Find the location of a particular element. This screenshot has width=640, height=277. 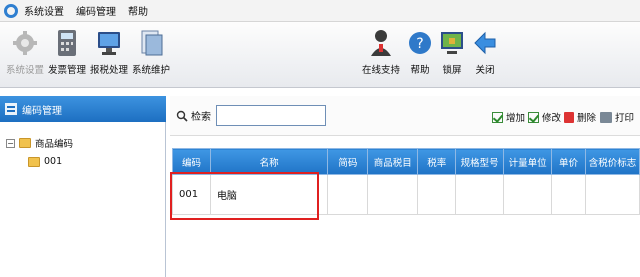

tree-item-001: 001 is located at coordinates (45, 161).